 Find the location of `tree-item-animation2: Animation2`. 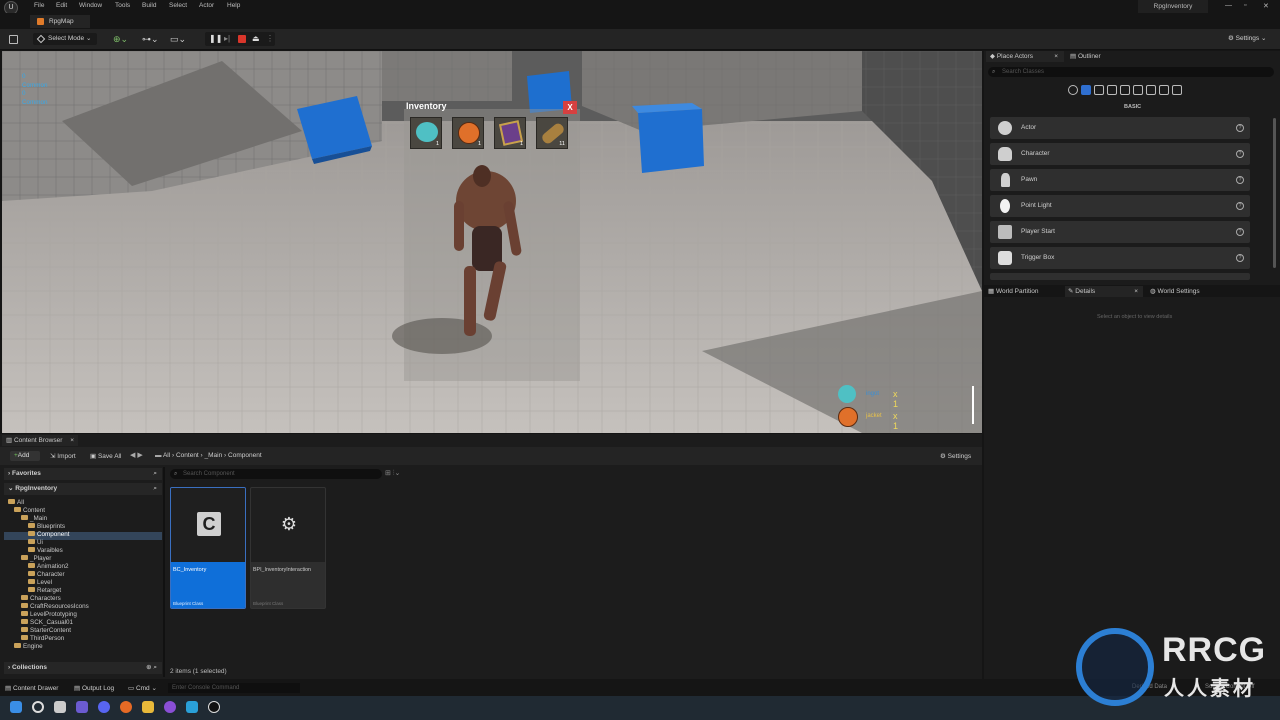

tree-item-animation2: Animation2 is located at coordinates (48, 566).